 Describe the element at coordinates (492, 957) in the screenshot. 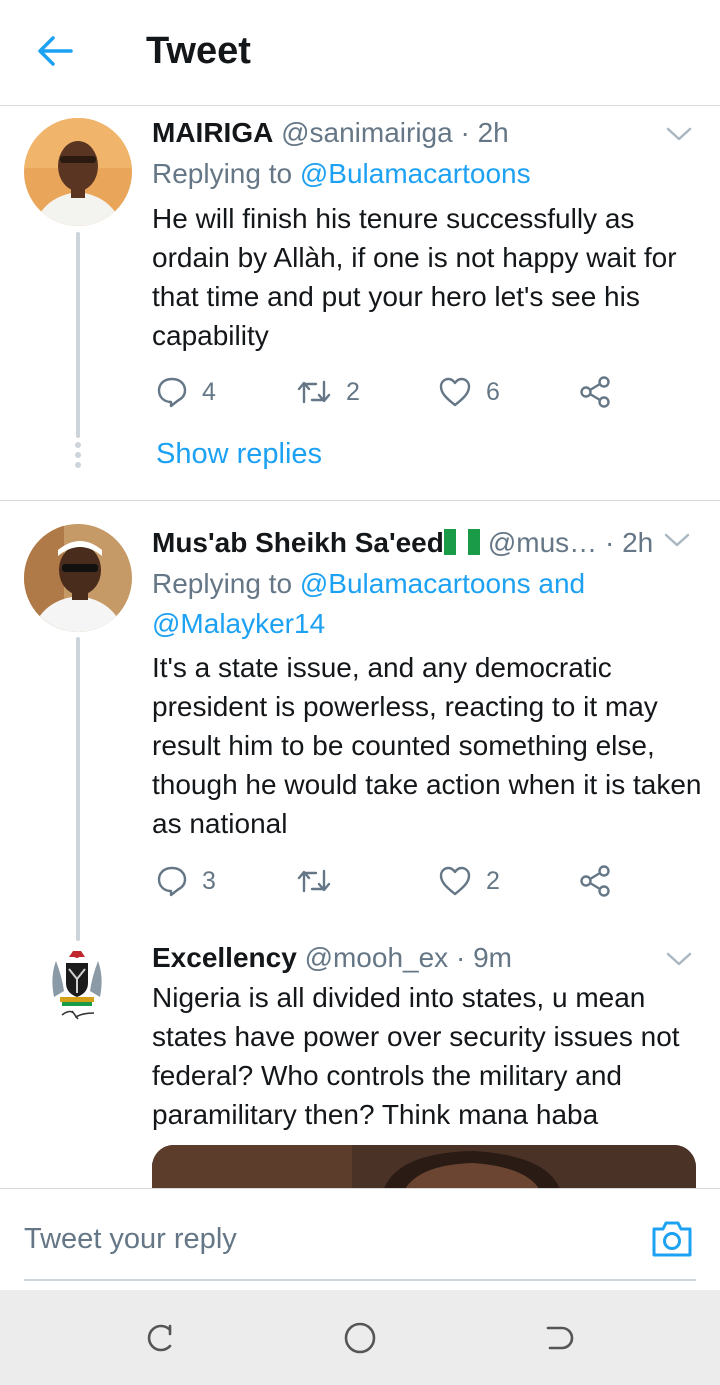

I see `timestamp: 9m` at that location.